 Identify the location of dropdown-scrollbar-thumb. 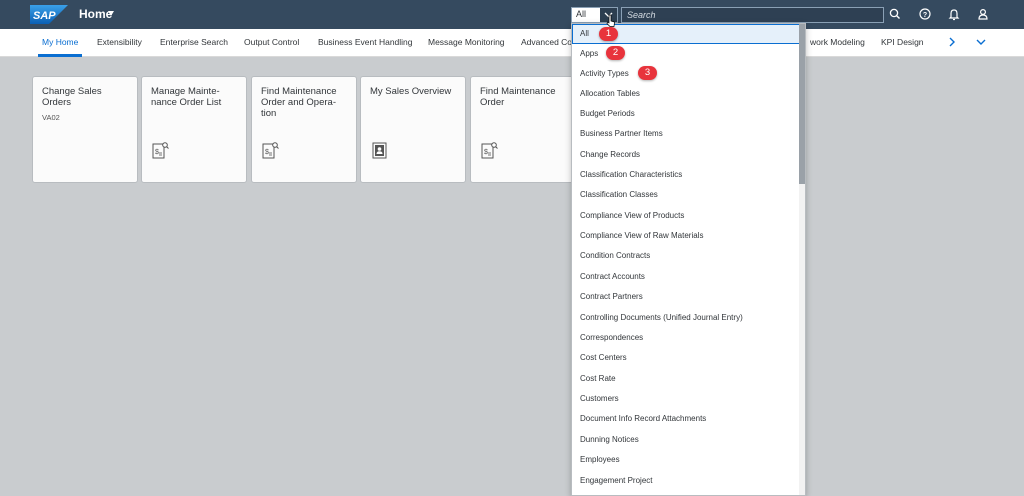
(802, 104).